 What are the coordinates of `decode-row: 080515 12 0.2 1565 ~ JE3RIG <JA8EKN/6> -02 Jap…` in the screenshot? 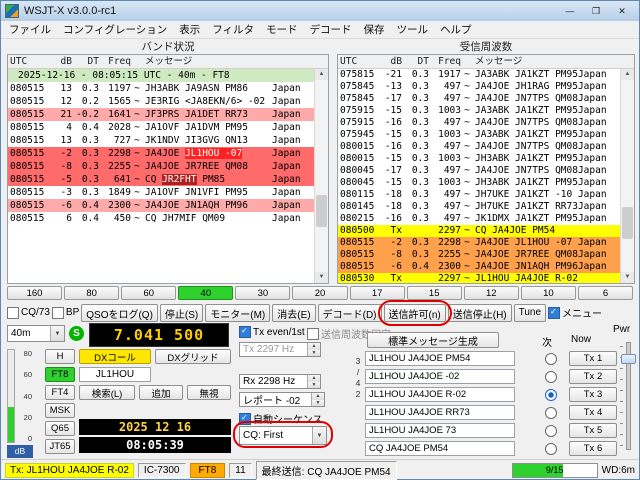 It's located at (161, 101).